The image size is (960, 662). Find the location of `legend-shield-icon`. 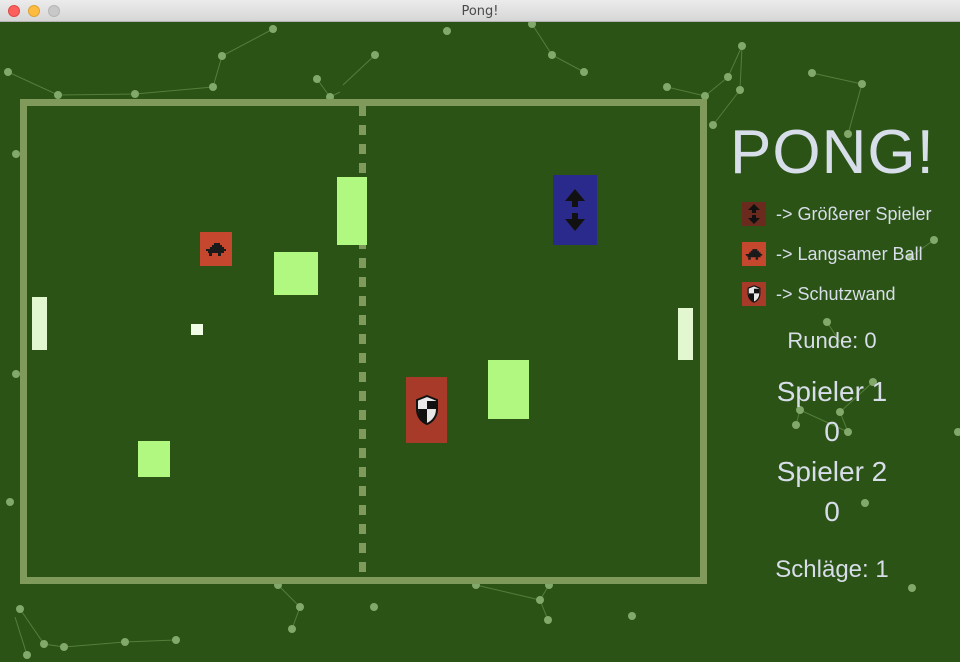

legend-shield-icon is located at coordinates (754, 294).